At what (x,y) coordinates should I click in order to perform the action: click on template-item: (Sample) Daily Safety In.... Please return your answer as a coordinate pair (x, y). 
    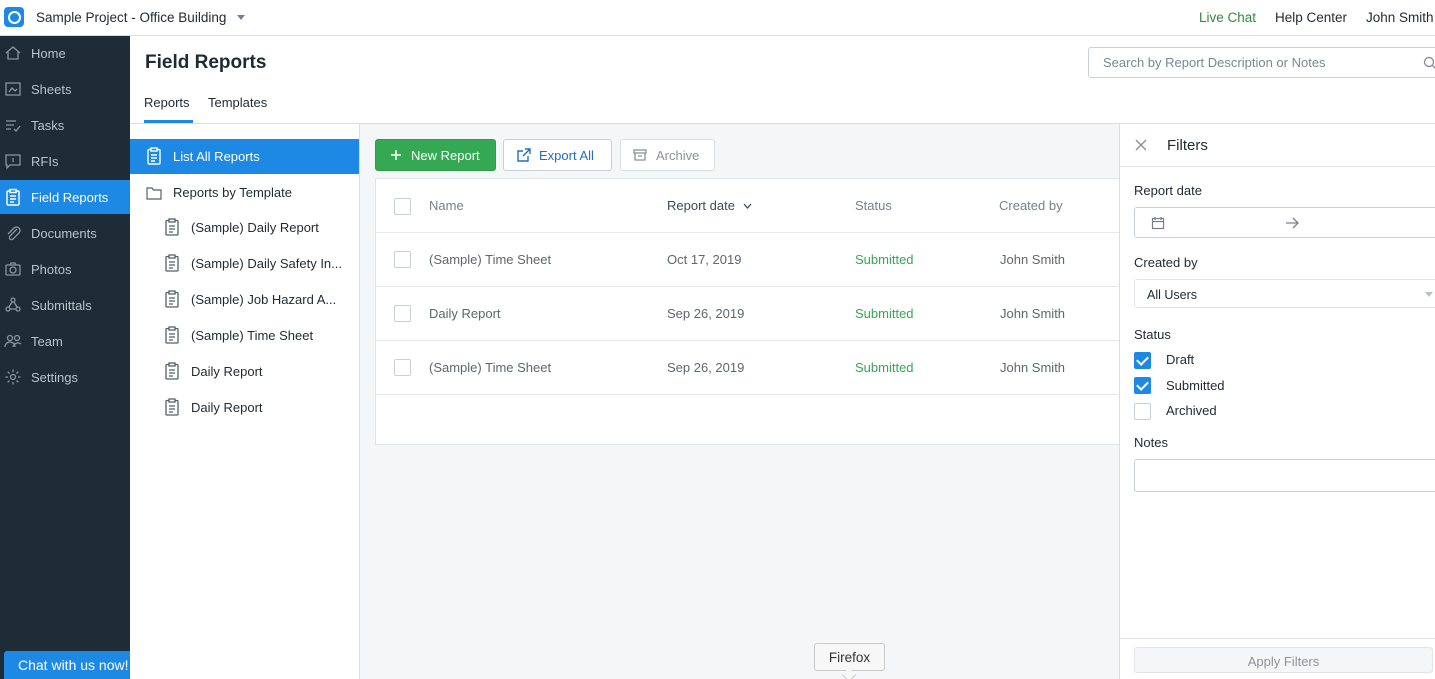
    Looking at the image, I should click on (244, 264).